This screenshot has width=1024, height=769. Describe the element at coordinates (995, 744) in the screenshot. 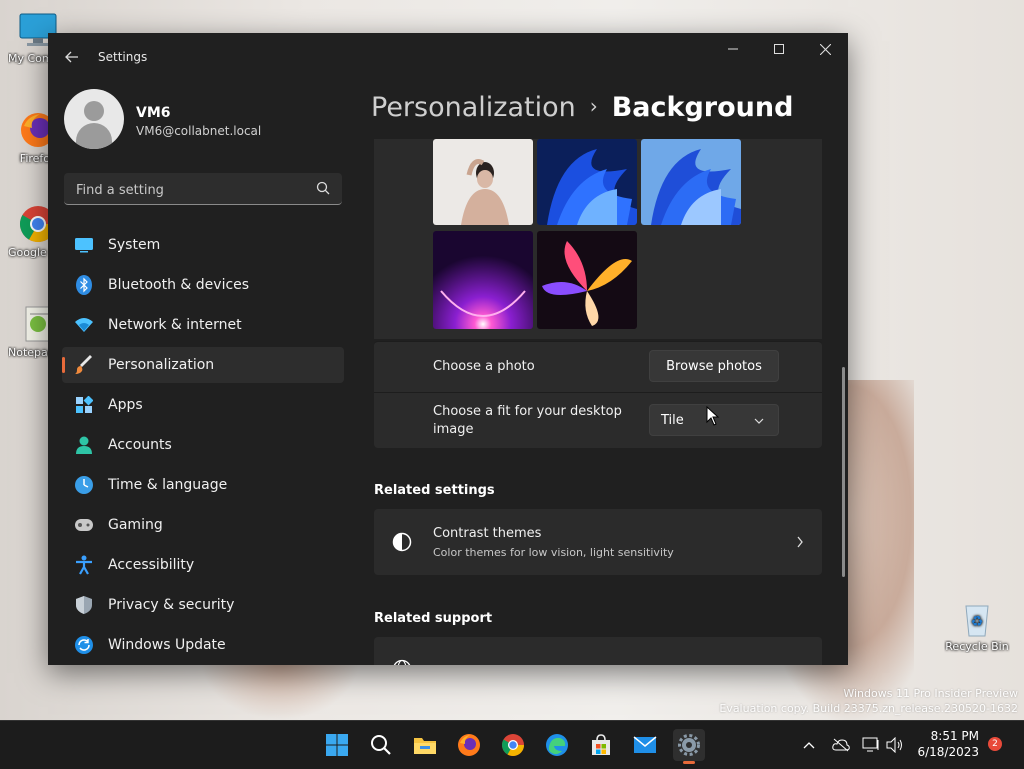

I see `notification-badge: 2` at that location.